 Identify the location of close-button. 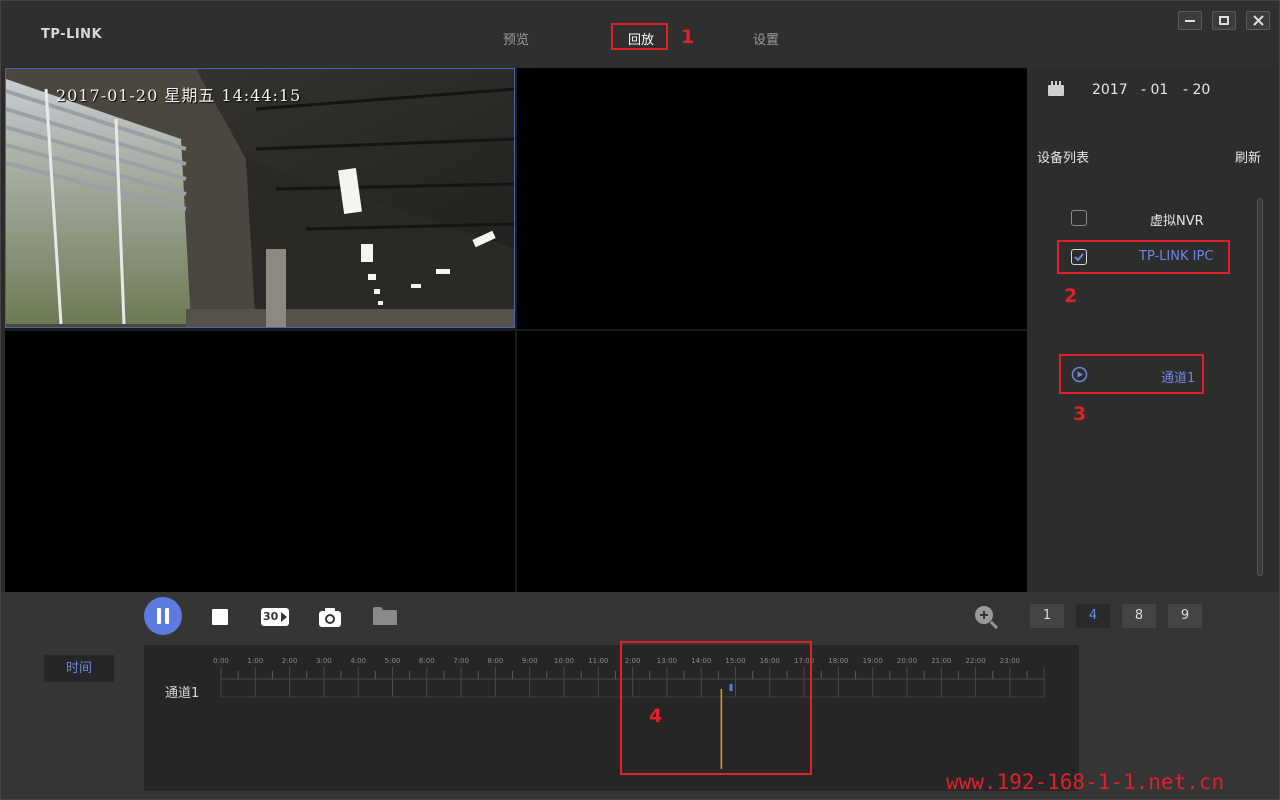
(1258, 20).